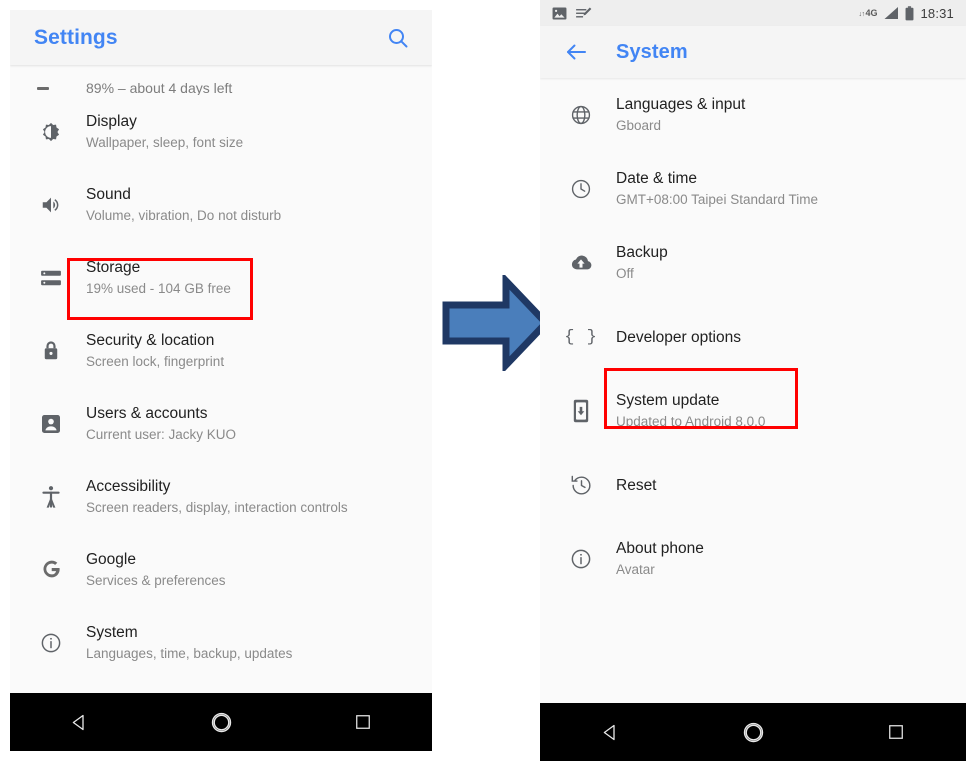 Image resolution: width=972 pixels, height=761 pixels. I want to click on lock-icon, so click(51, 351).